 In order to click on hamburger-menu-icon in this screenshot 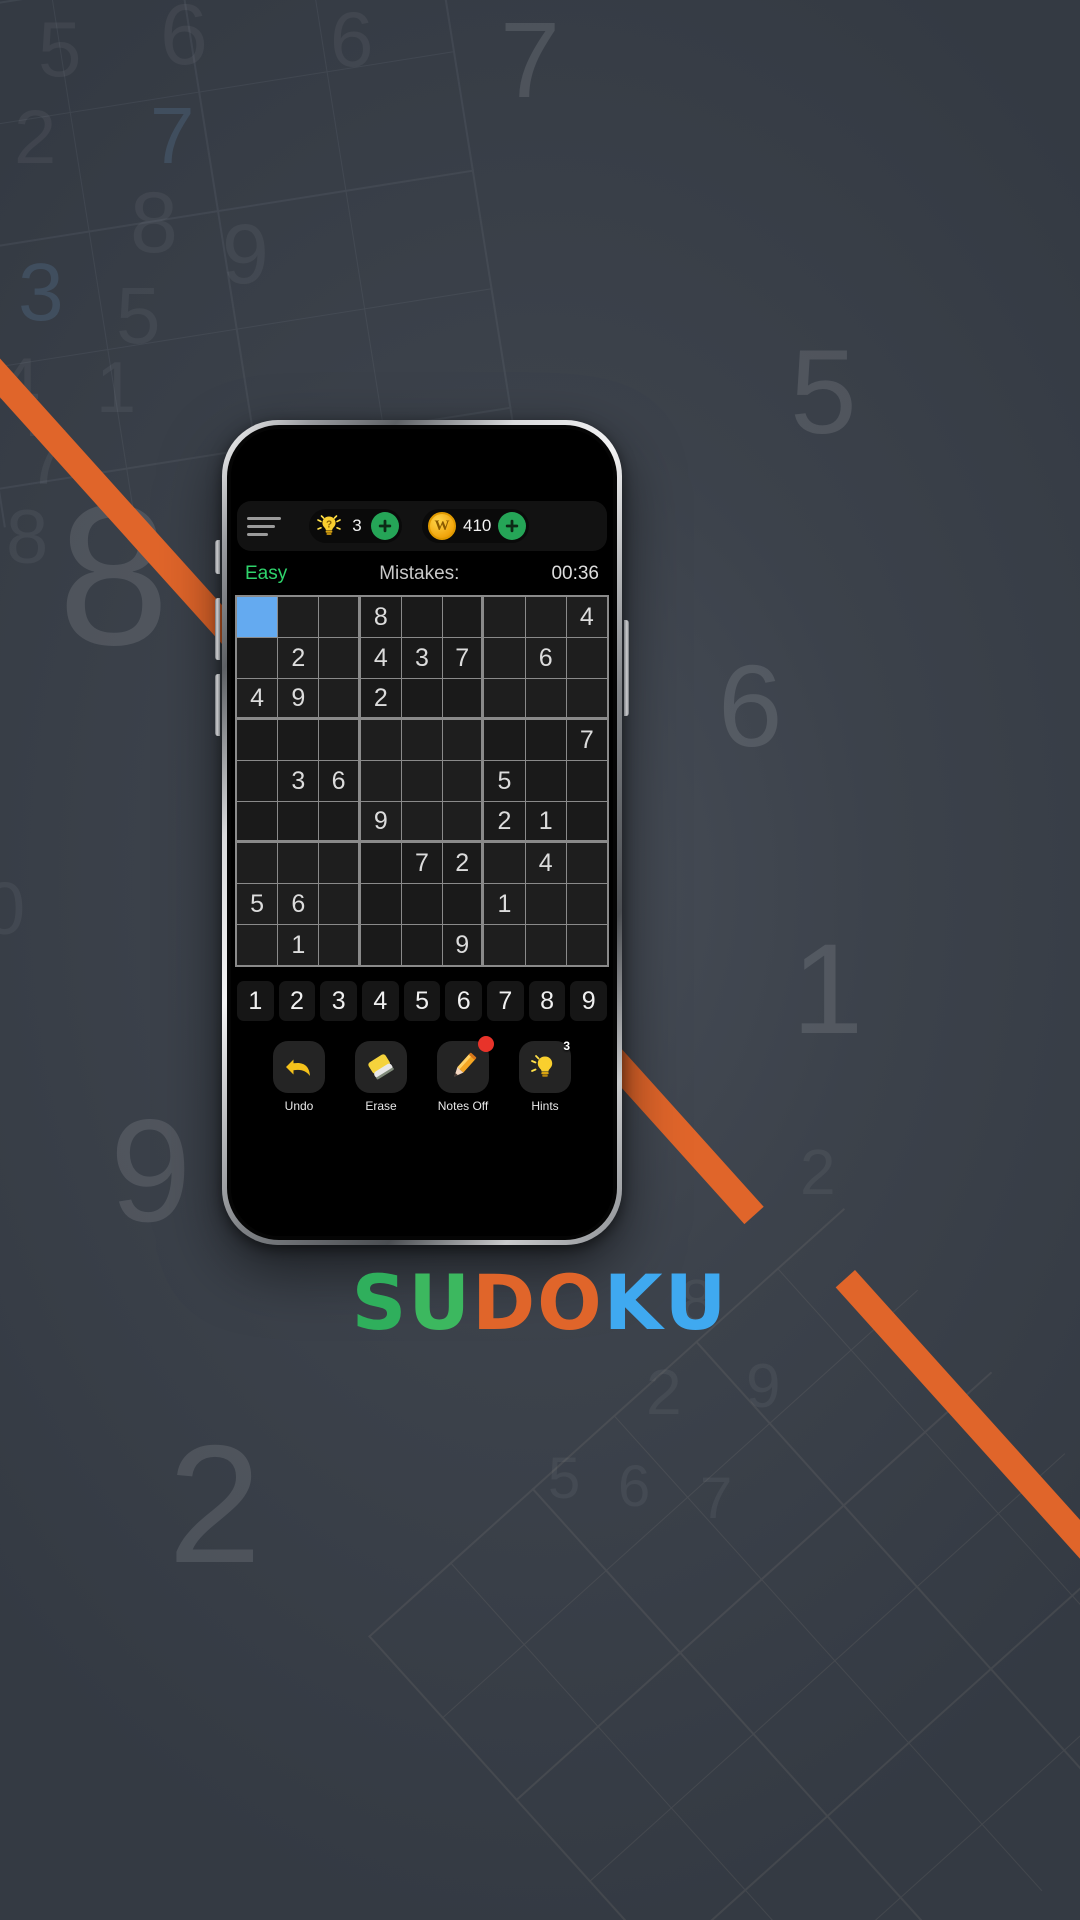, I will do `click(264, 526)`.